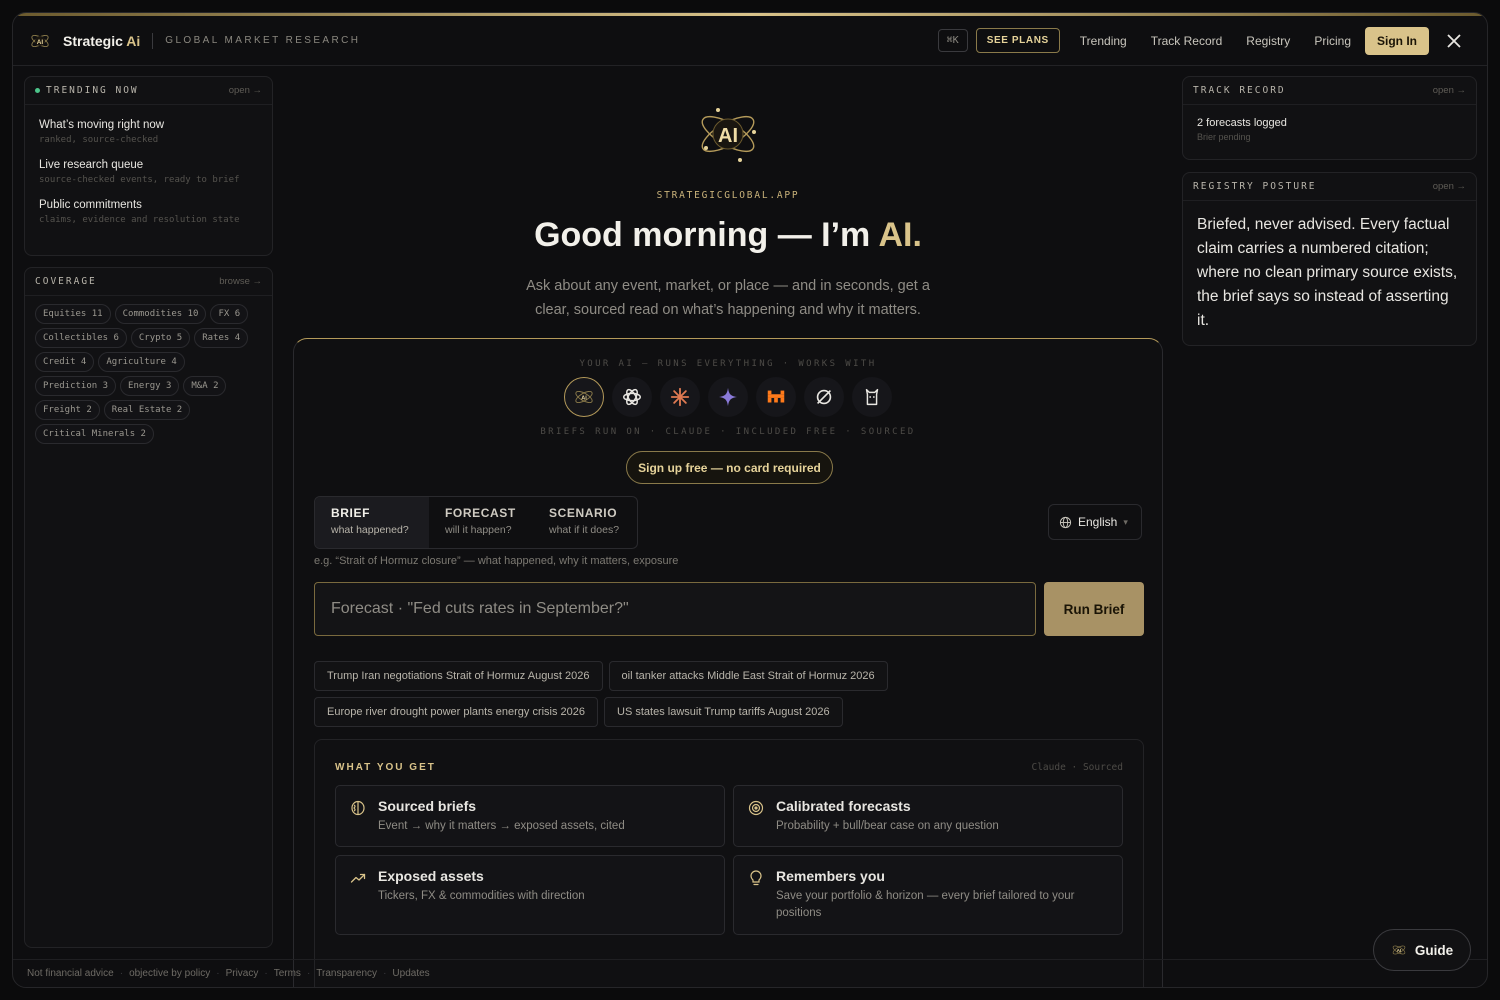 The height and width of the screenshot is (1000, 1500). I want to click on track-record-open-link: open →, so click(1449, 90).